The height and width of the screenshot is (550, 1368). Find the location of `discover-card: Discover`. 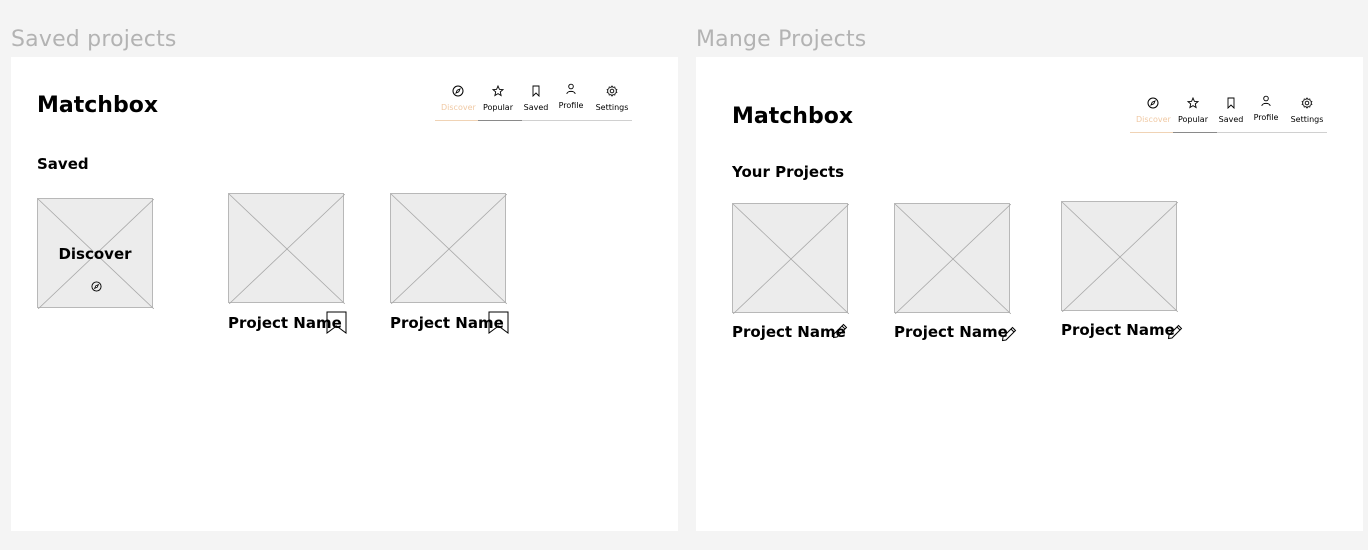

discover-card: Discover is located at coordinates (95, 253).